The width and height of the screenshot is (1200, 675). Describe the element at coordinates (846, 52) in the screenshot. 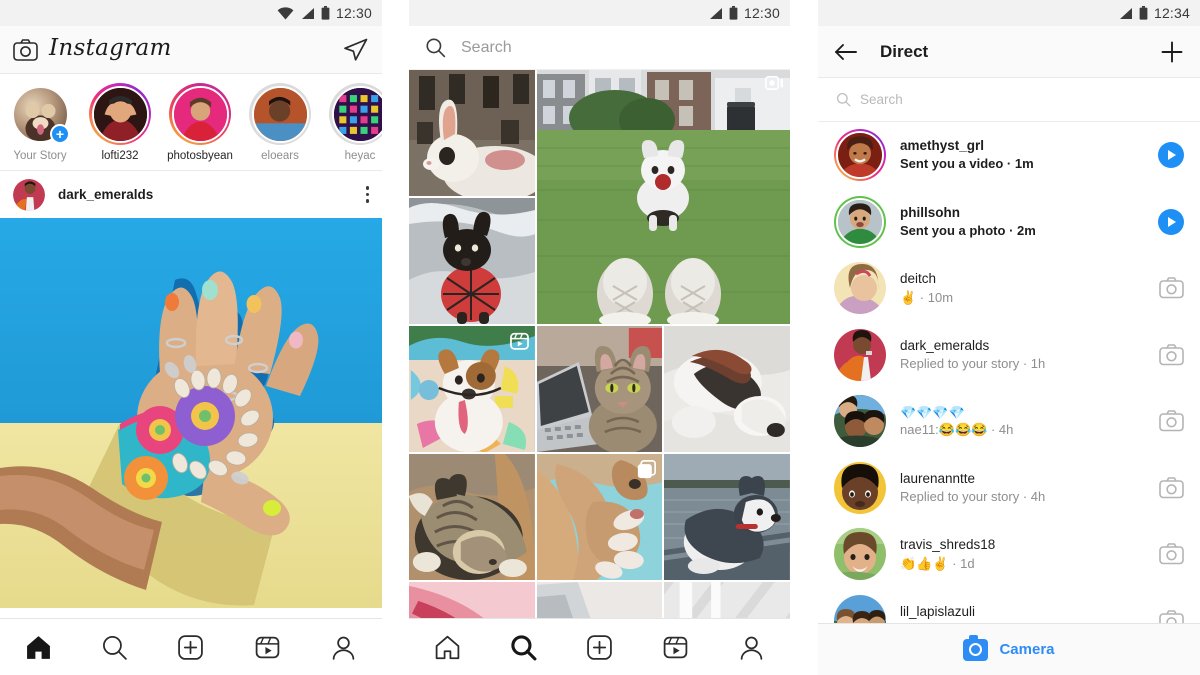

I see `back-arrow-icon` at that location.